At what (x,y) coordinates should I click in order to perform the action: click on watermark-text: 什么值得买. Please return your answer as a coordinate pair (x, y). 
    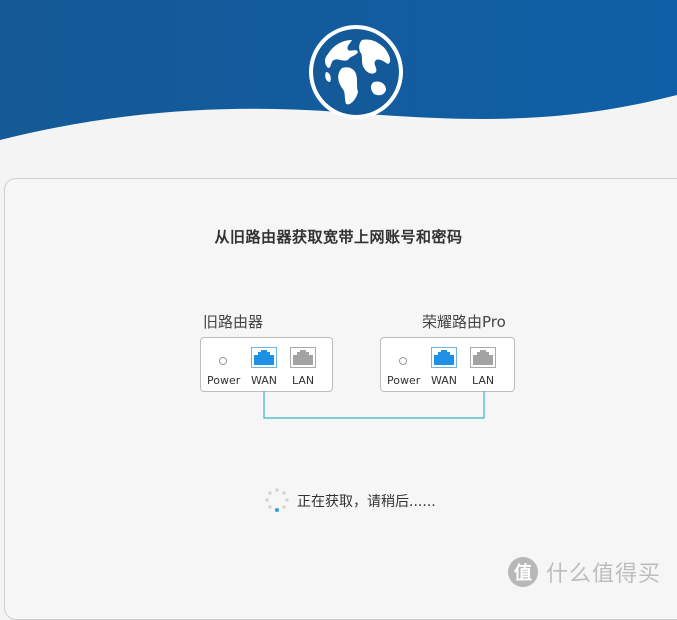
    Looking at the image, I should click on (604, 574).